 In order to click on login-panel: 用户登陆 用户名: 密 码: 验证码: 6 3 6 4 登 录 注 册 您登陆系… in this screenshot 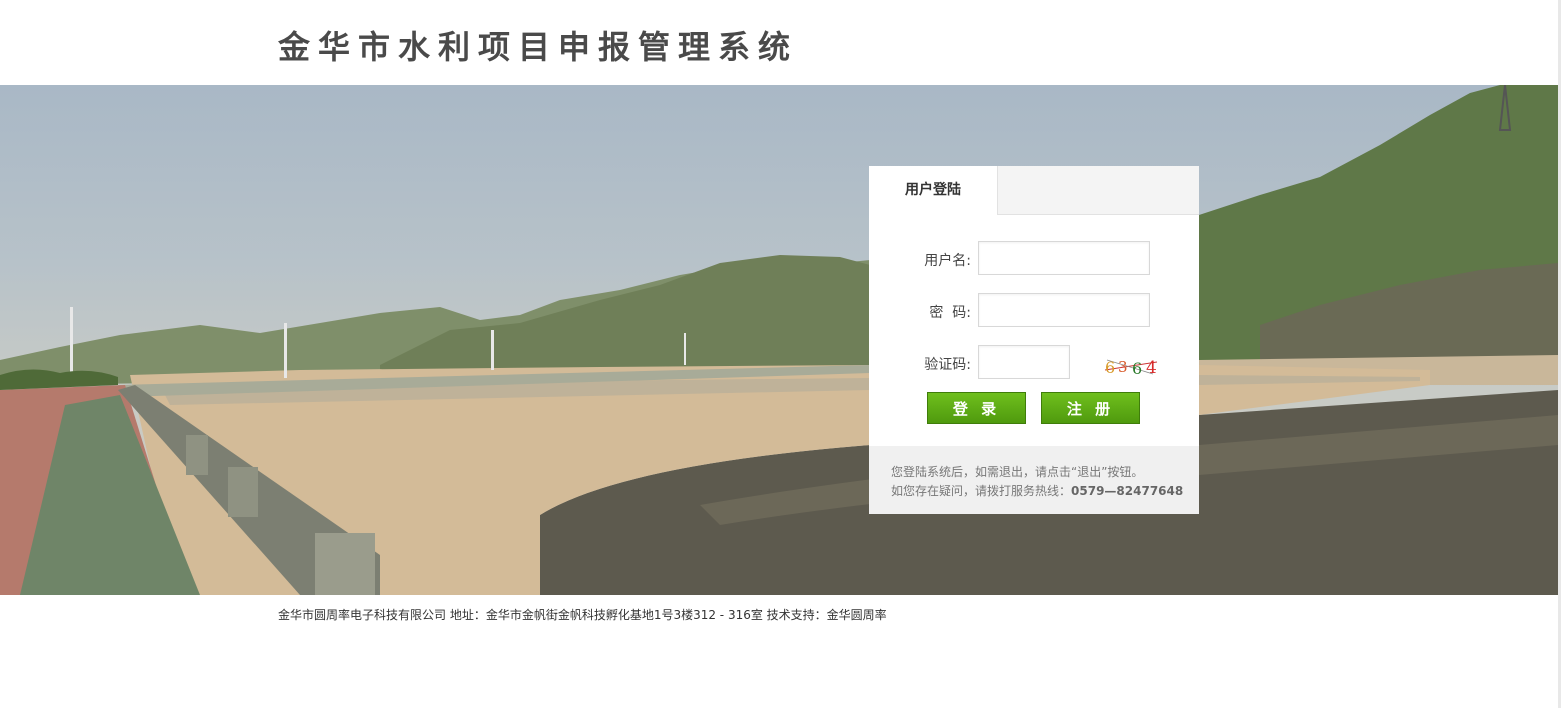, I will do `click(1034, 340)`.